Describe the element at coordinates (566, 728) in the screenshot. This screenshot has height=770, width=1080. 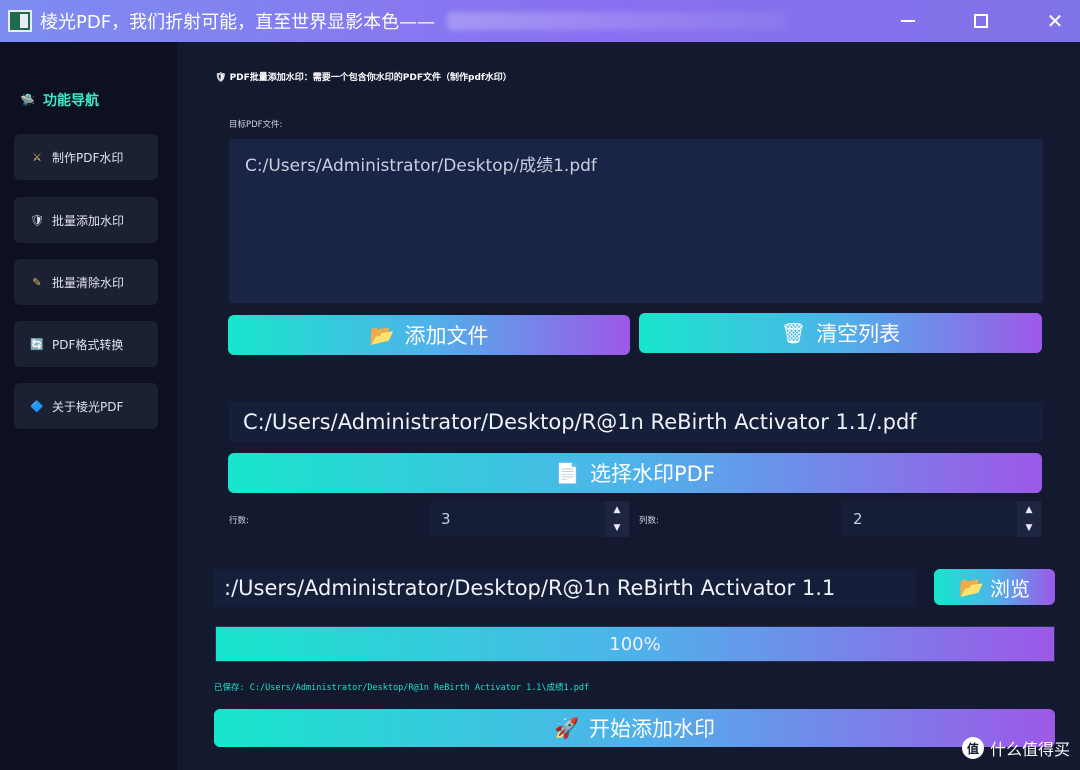
I see `rocket-icon: 🚀` at that location.